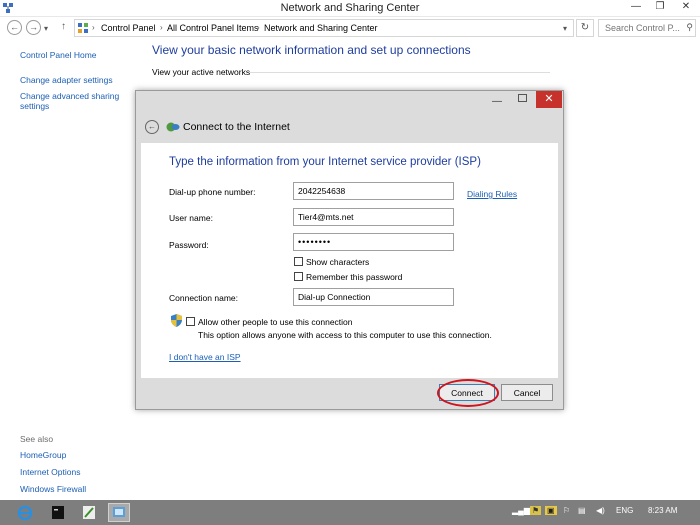  I want to click on nav-change-adapter-settings: Change adapter settings, so click(75, 80).